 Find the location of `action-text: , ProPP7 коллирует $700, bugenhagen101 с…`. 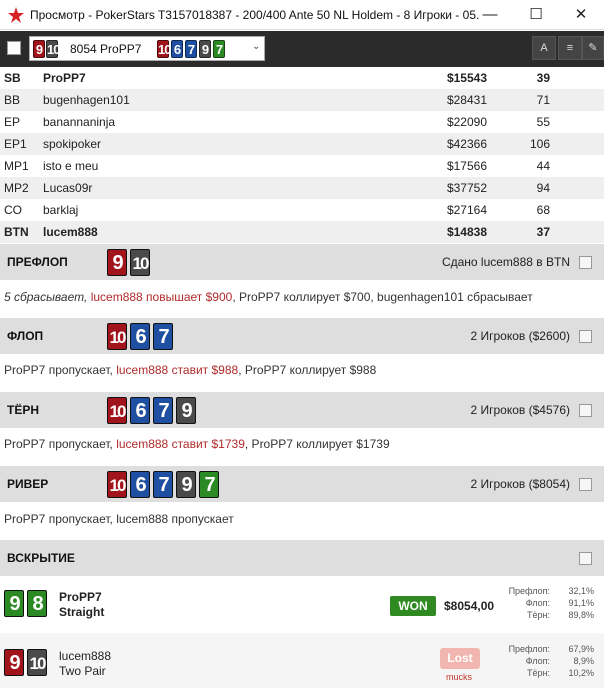

action-text: , ProPP7 коллирует $700, bugenhagen101 с… is located at coordinates (382, 297).